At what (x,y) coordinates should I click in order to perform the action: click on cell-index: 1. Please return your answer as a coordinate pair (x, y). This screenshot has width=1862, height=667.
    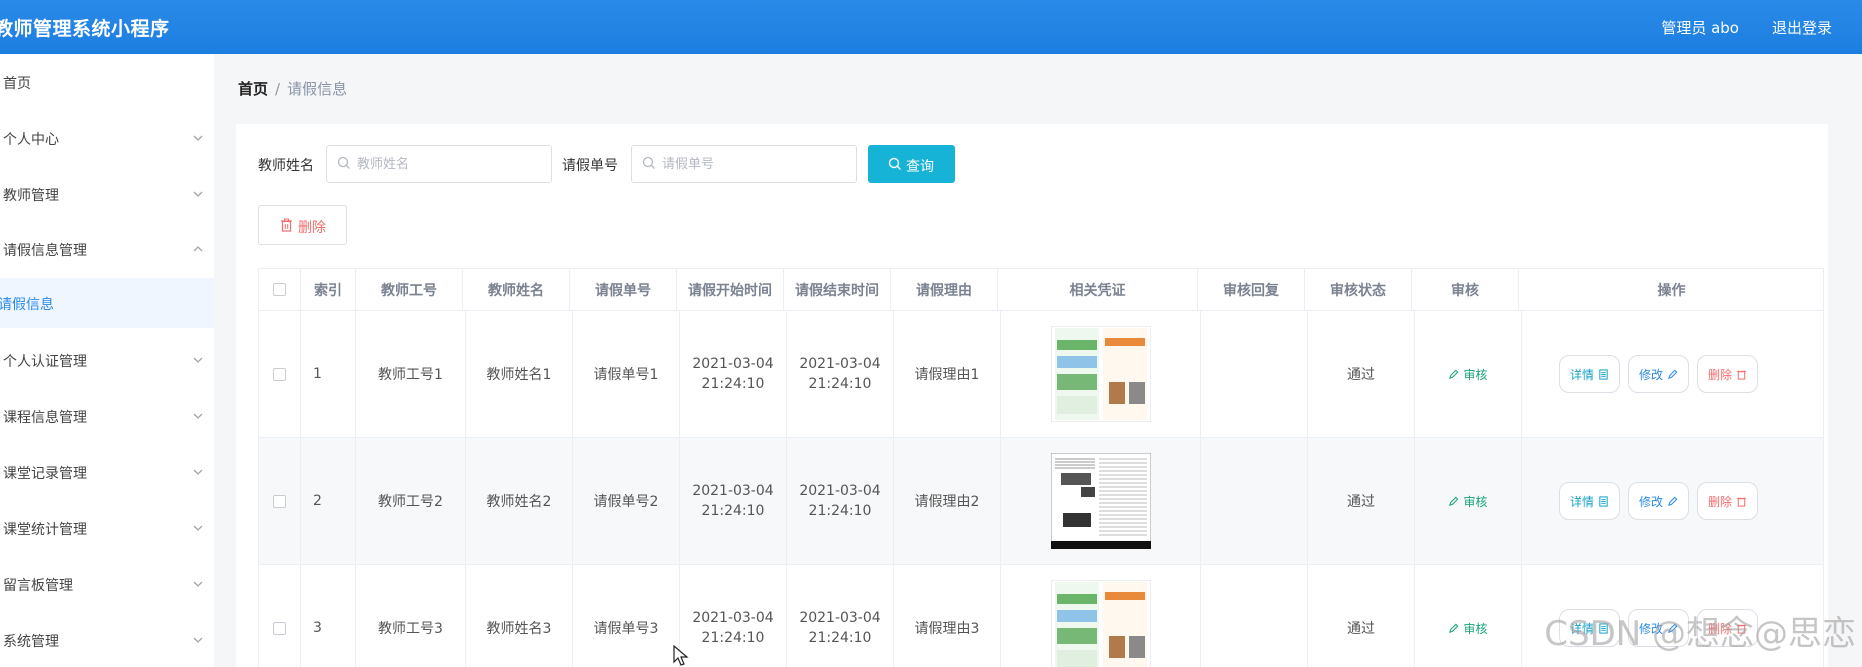
    Looking at the image, I should click on (328, 374).